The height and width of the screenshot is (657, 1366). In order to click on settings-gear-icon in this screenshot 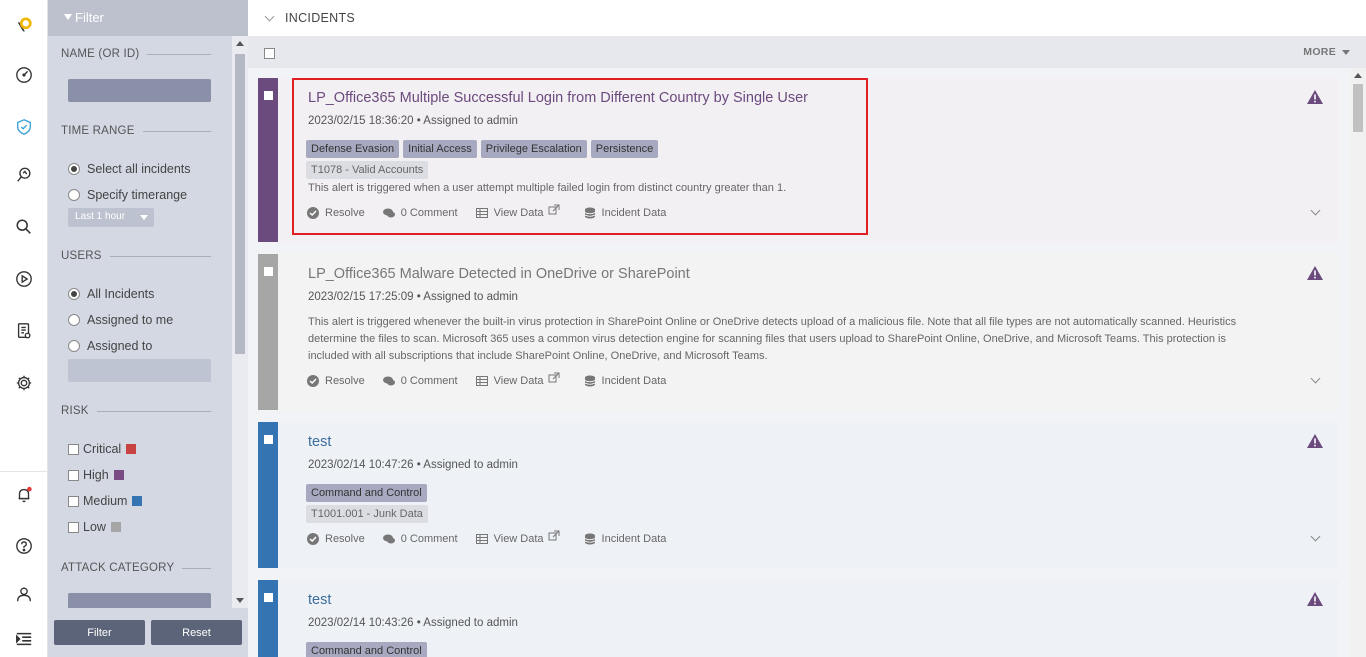, I will do `click(24, 383)`.